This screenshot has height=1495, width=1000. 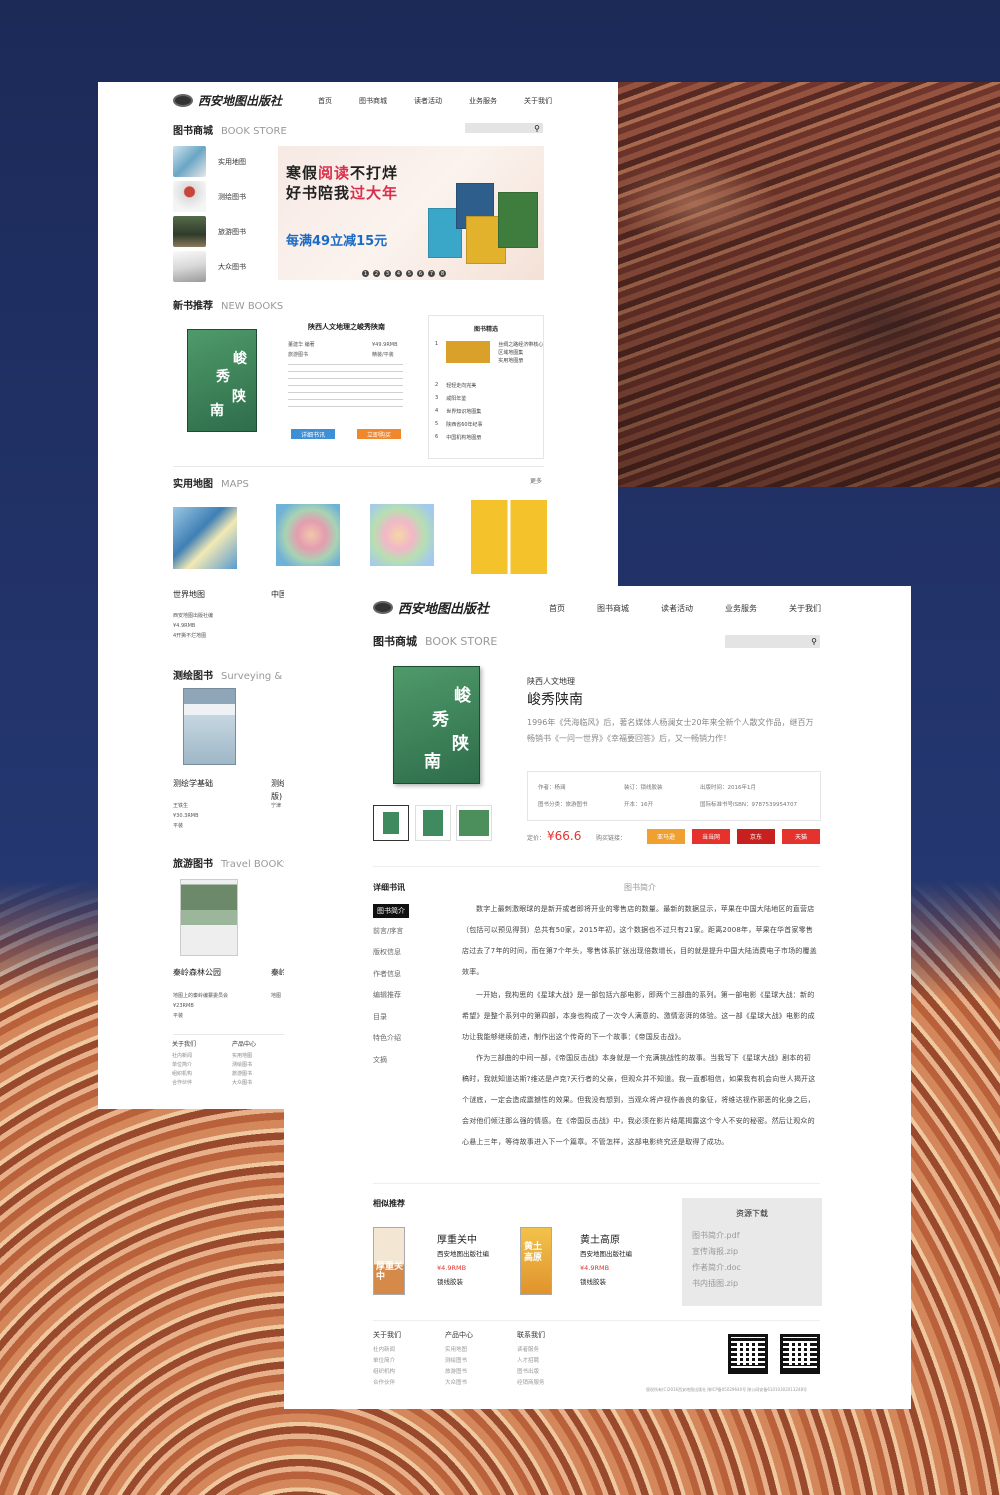 I want to click on download-link: 作者简介.doc, so click(x=716, y=1267).